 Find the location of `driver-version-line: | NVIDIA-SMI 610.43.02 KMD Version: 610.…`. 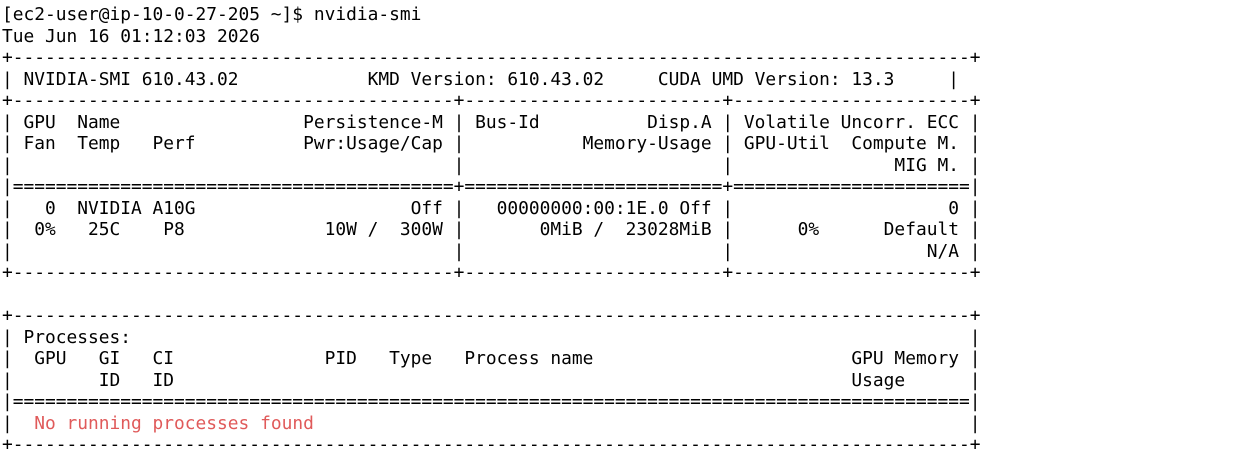

driver-version-line: | NVIDIA-SMI 610.43.02 KMD Version: 610.… is located at coordinates (480, 79).